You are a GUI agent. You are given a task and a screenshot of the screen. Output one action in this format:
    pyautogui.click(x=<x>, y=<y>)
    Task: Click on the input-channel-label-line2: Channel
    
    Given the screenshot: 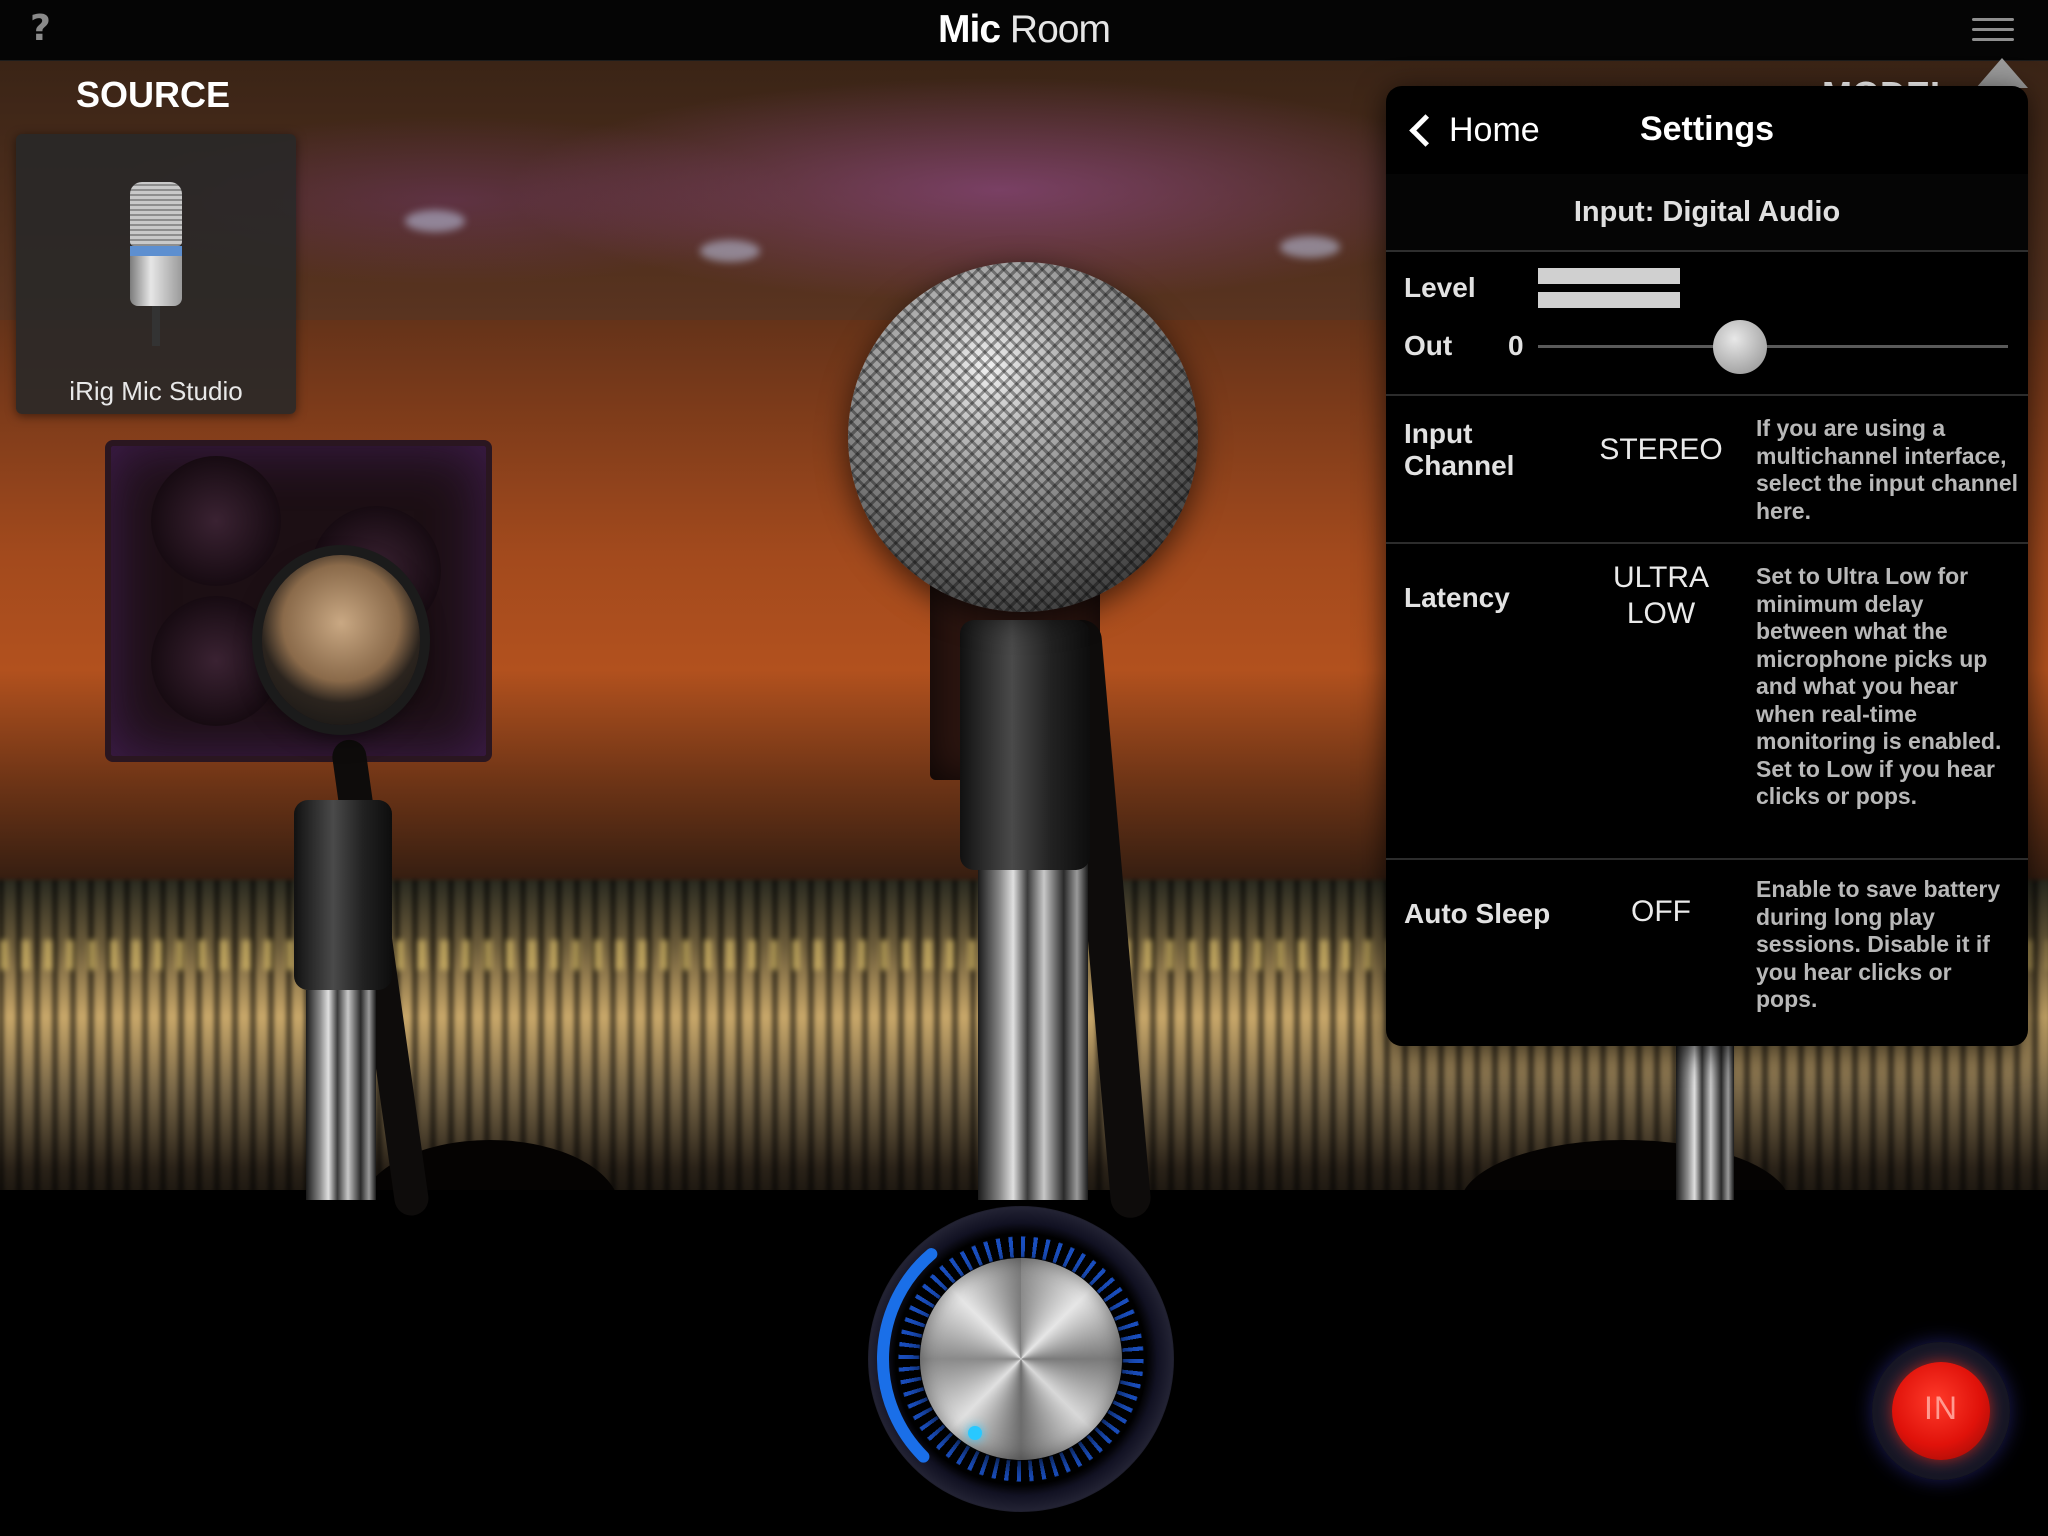 What is the action you would take?
    pyautogui.click(x=1459, y=465)
    